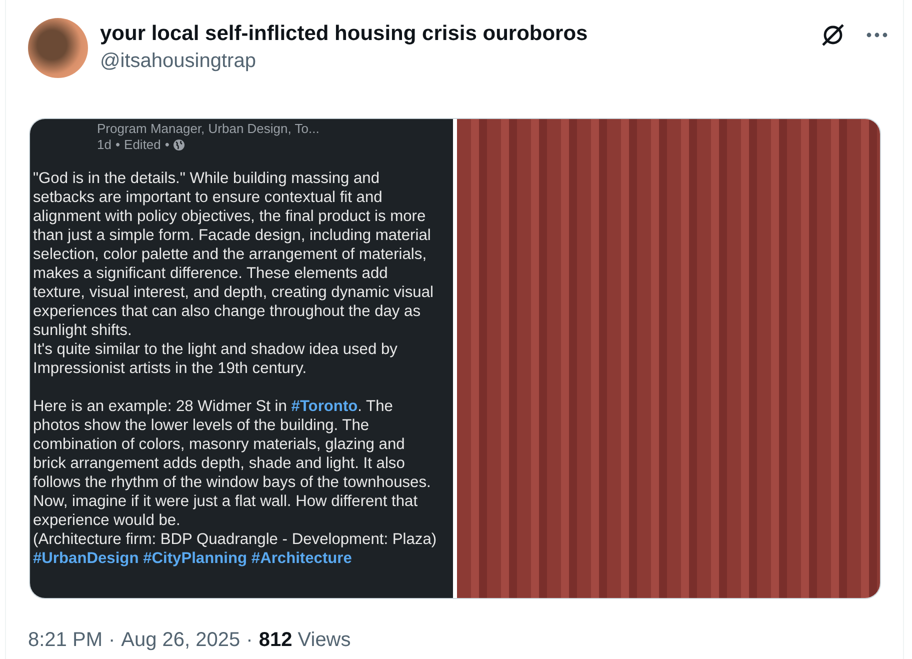  Describe the element at coordinates (833, 35) in the screenshot. I see `slashed-circle-icon` at that location.